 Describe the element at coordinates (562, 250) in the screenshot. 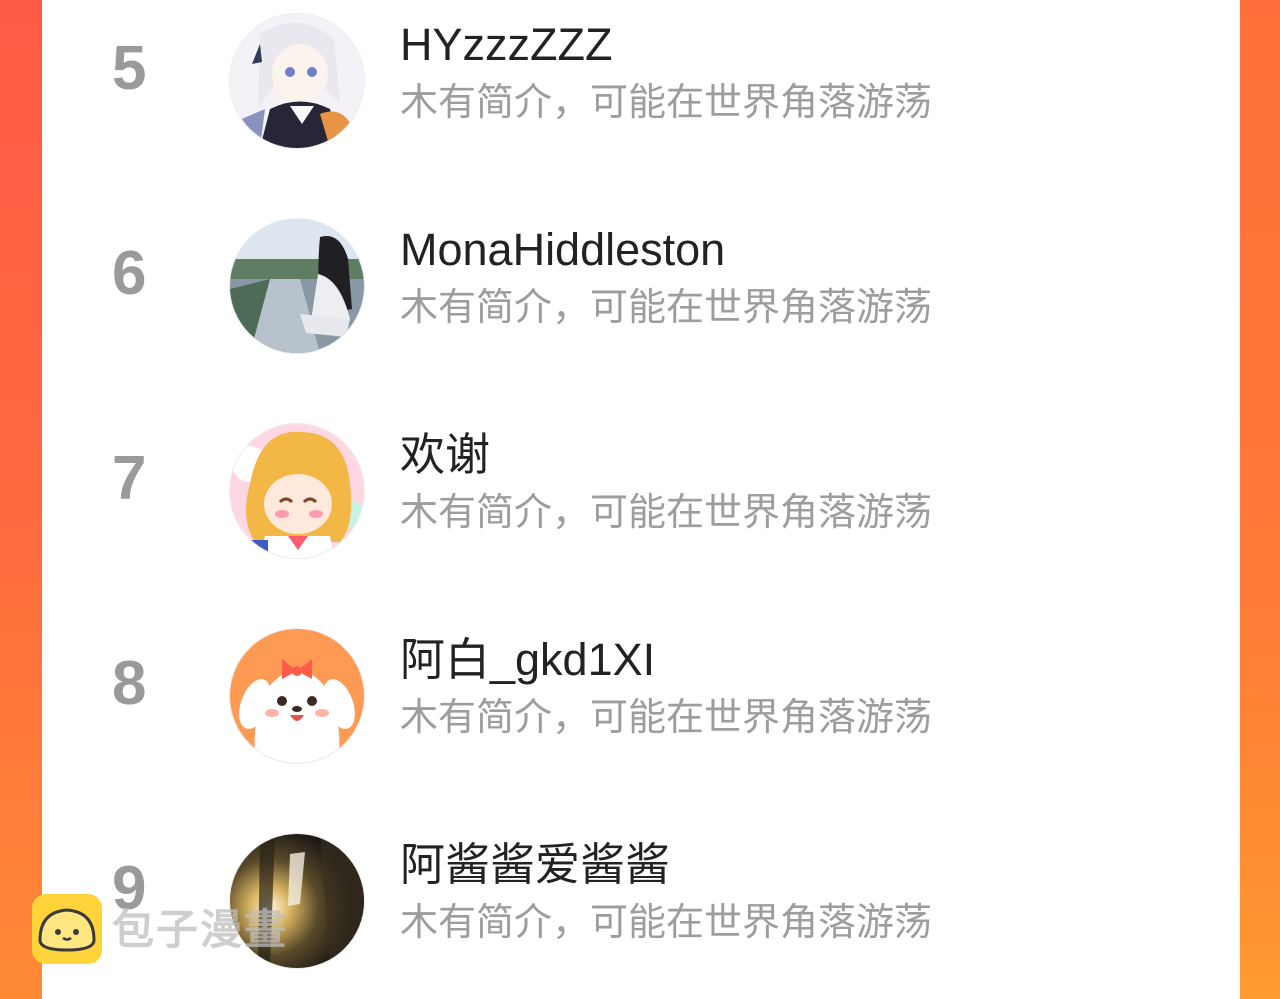

I see `username: MonaHiddleston` at that location.